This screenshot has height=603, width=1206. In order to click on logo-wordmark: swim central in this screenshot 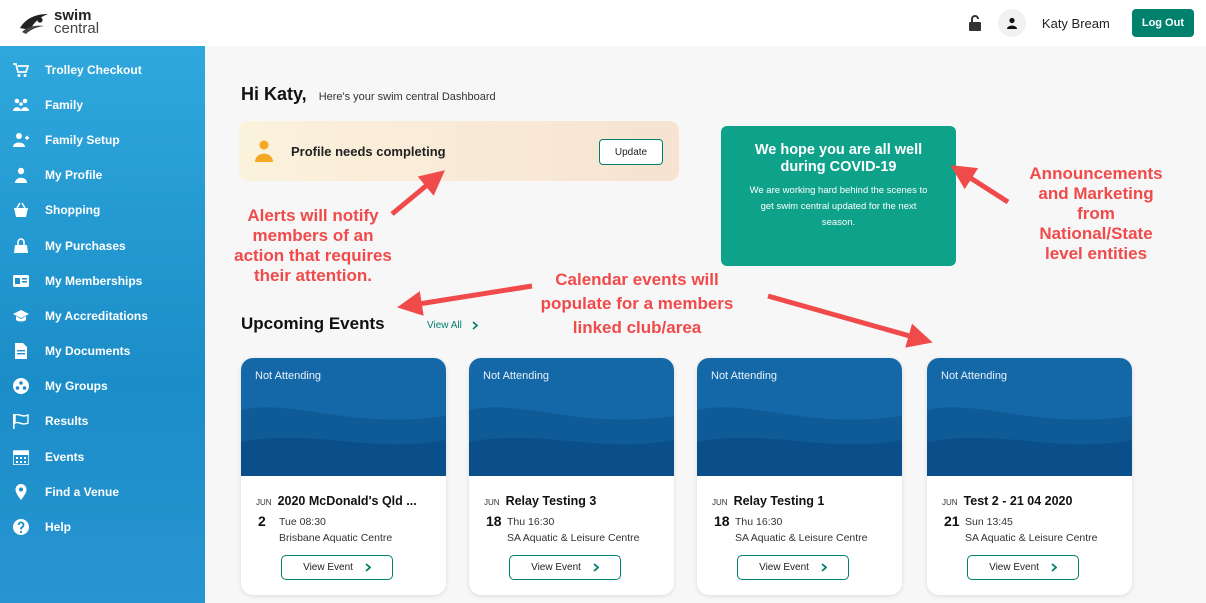, I will do `click(77, 22)`.